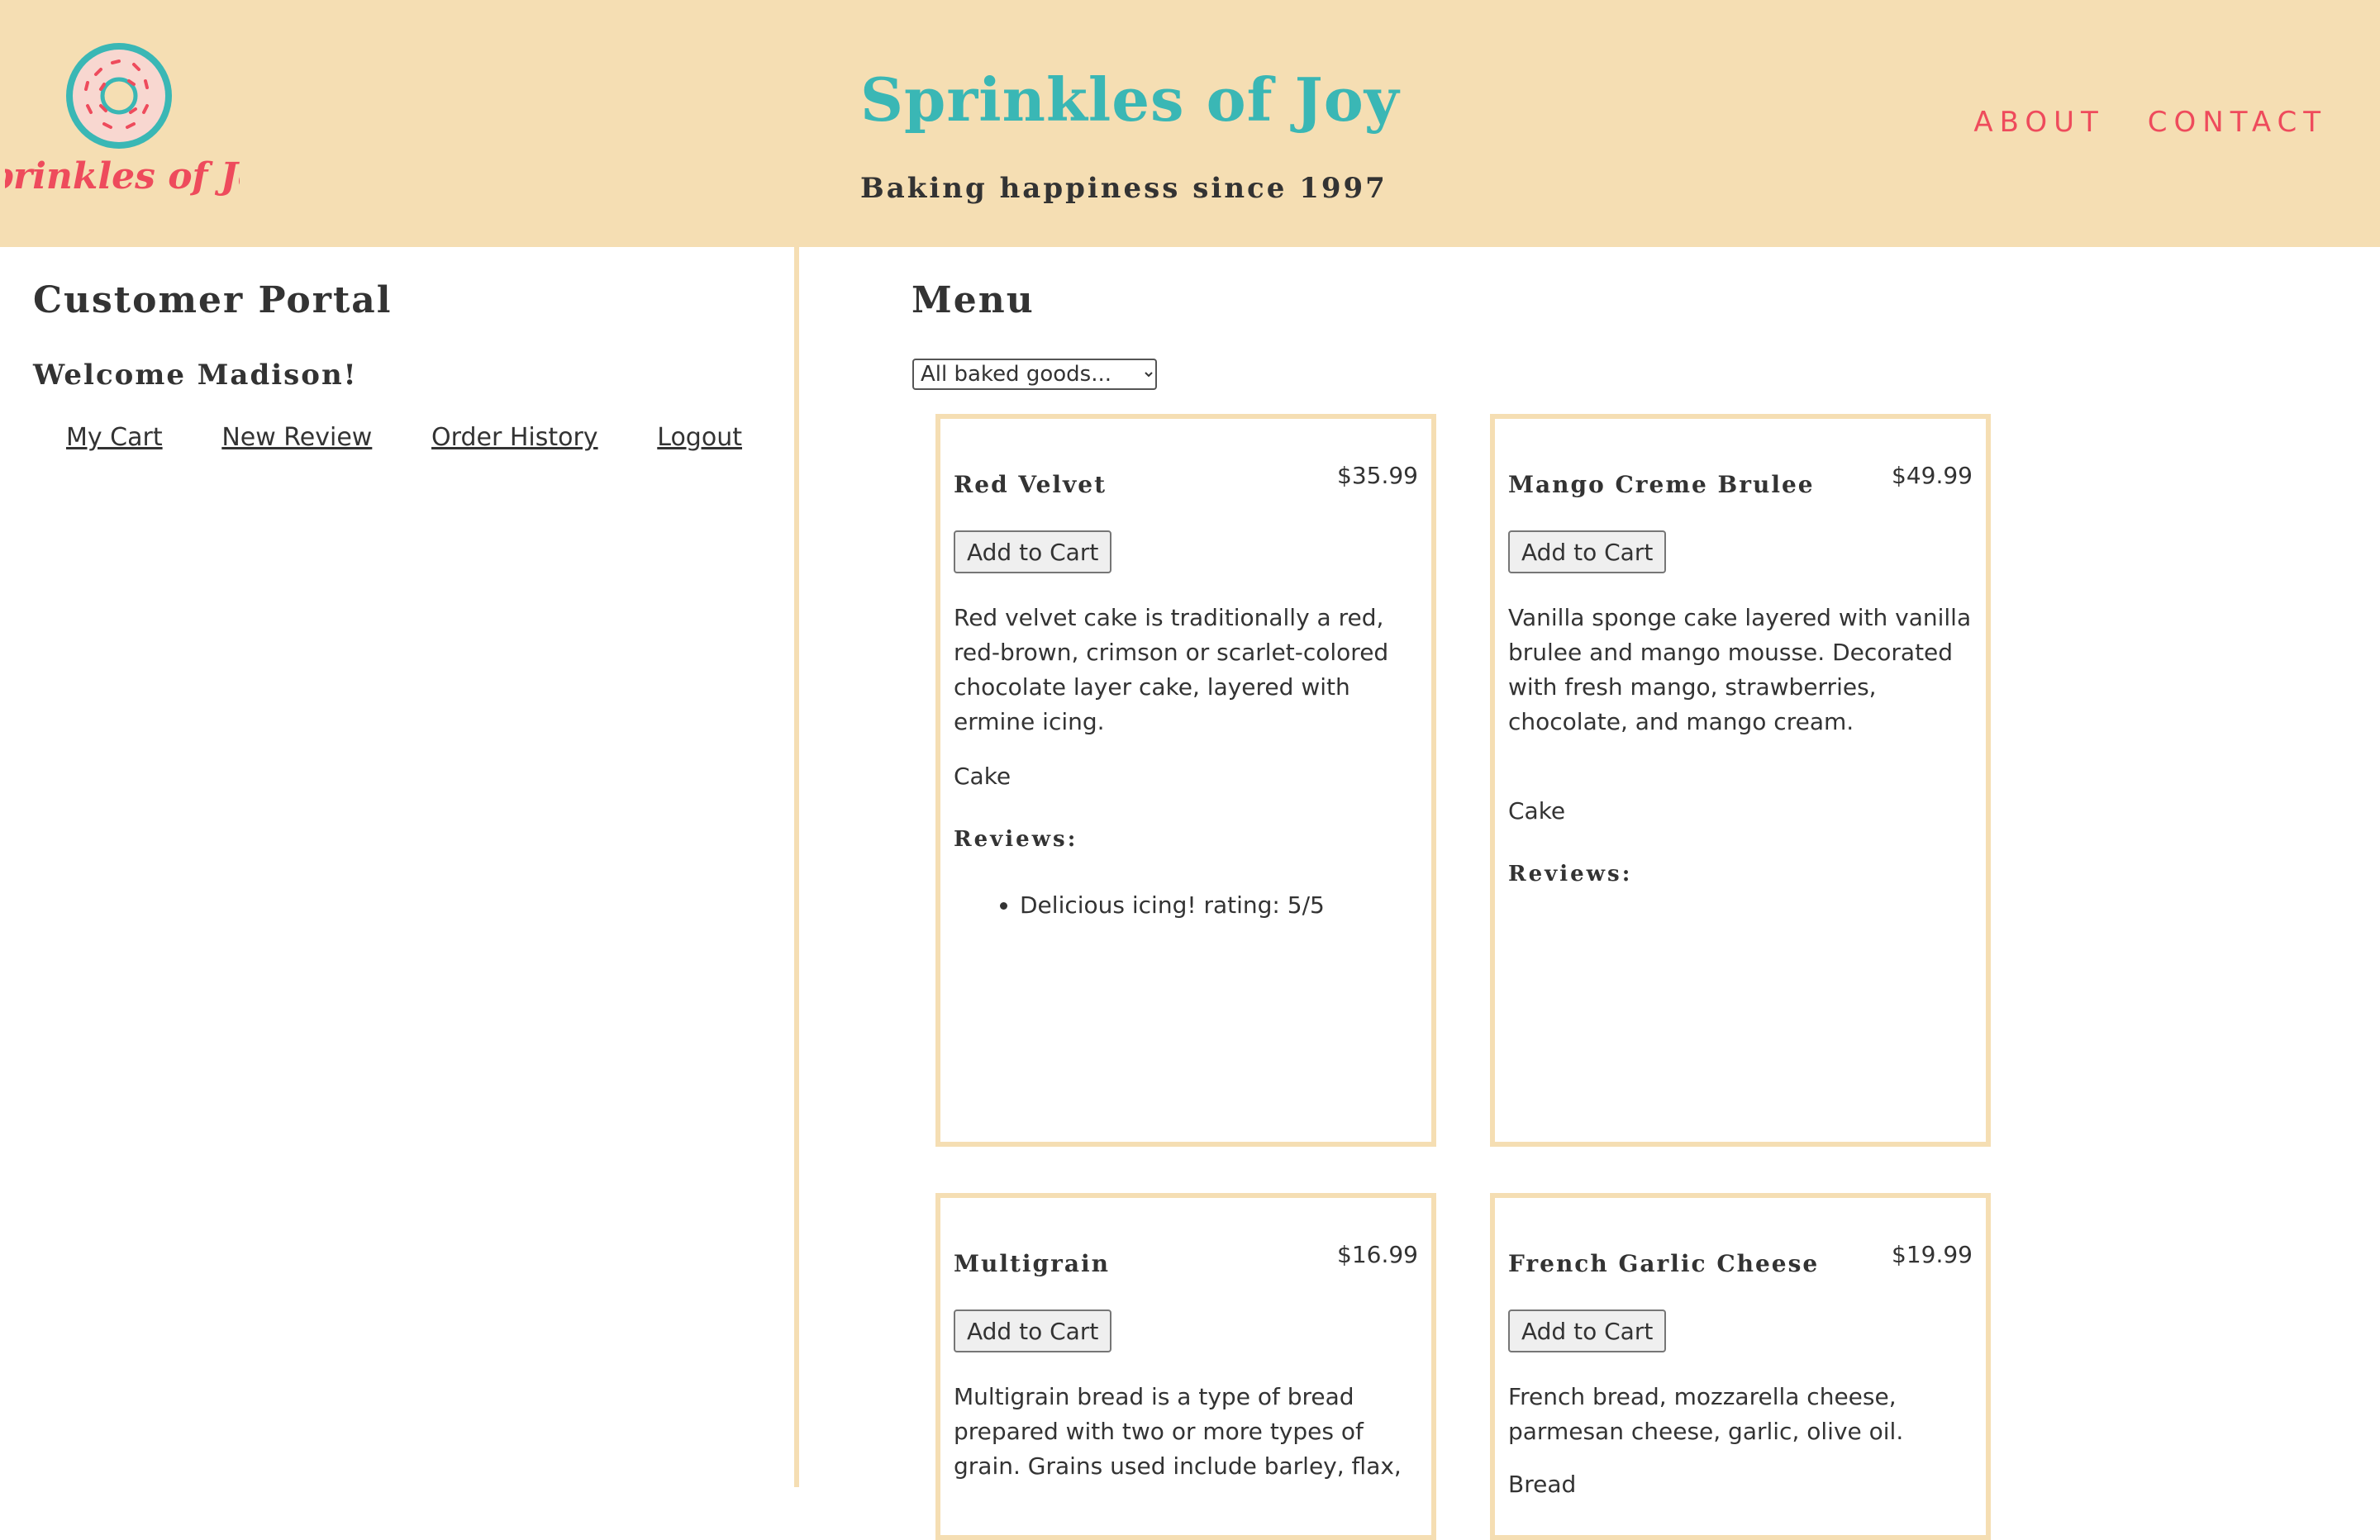 Image resolution: width=2380 pixels, height=1540 pixels. What do you see at coordinates (1377, 475) in the screenshot?
I see `product-price: $35.99` at bounding box center [1377, 475].